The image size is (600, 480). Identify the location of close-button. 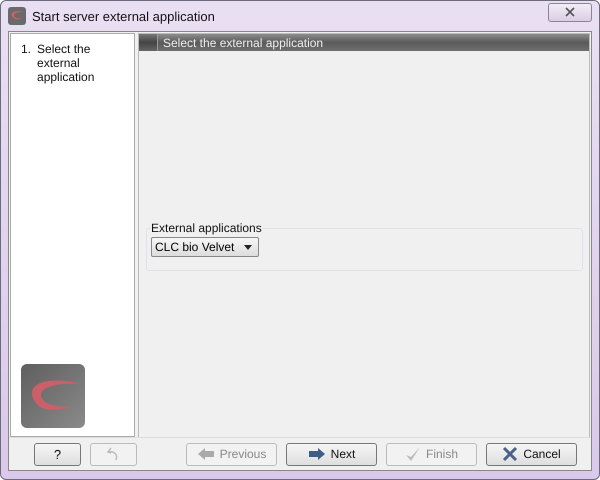
(570, 12).